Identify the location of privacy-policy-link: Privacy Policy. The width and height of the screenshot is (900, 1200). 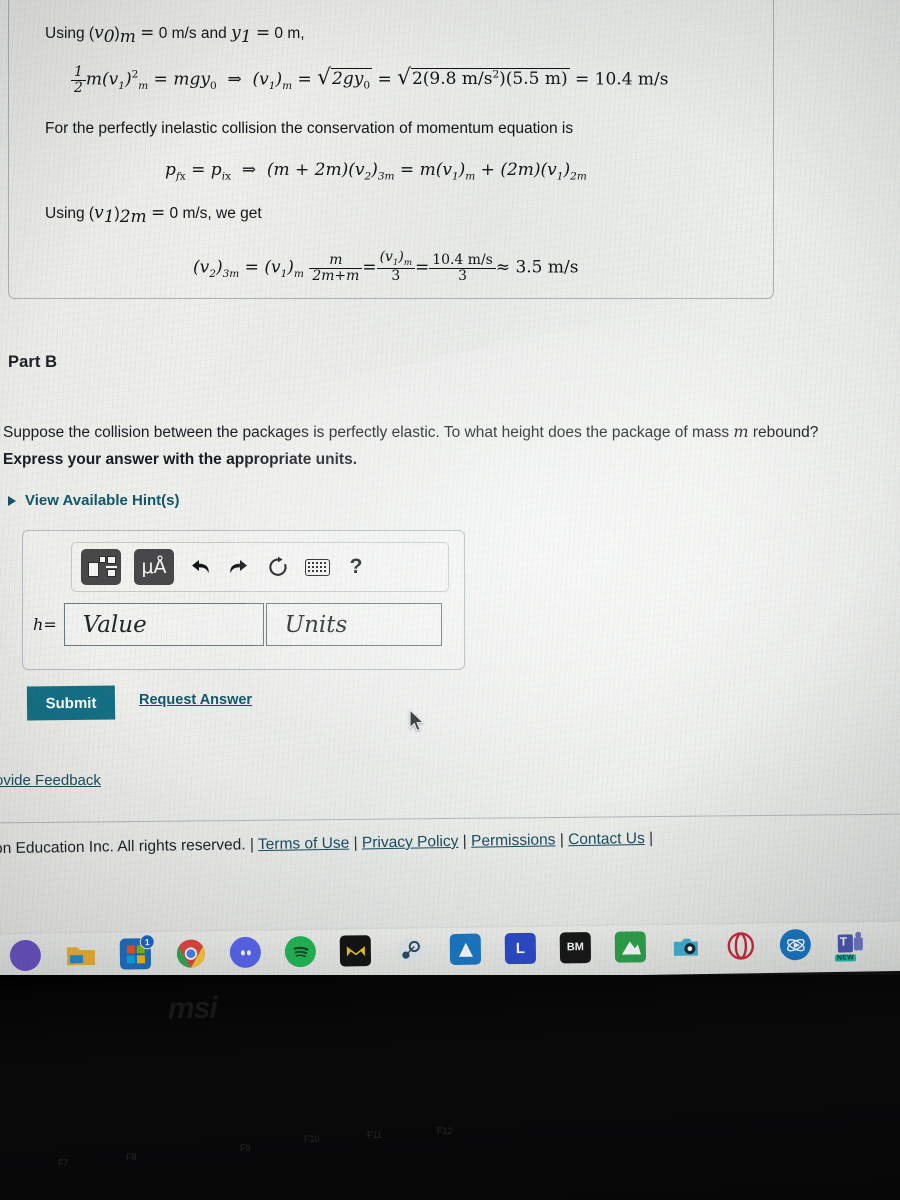
(410, 842).